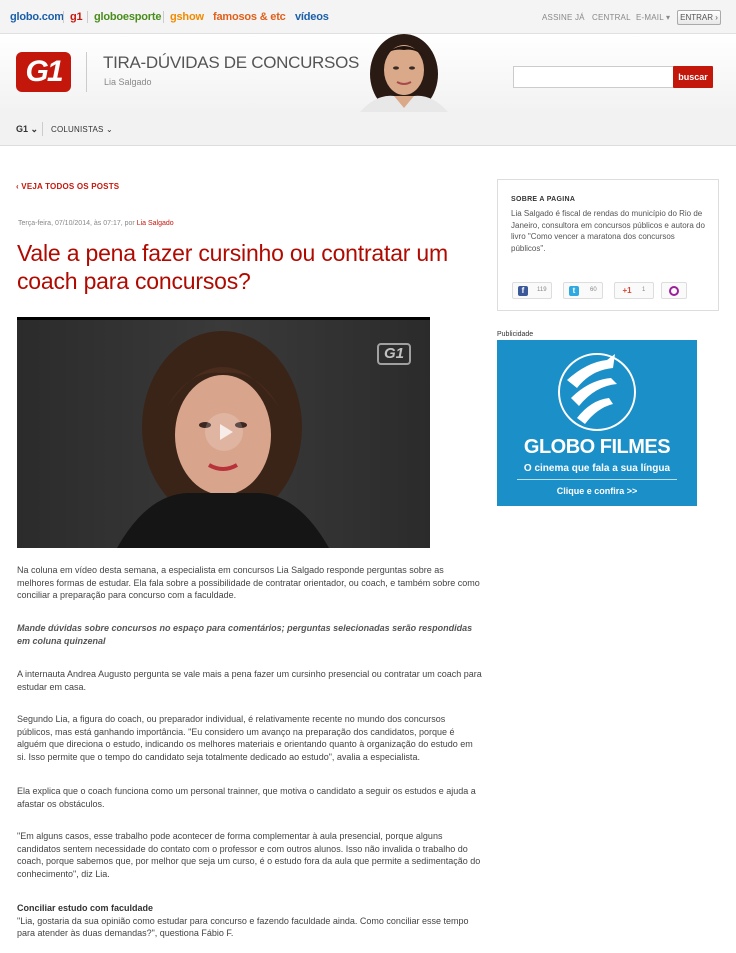  What do you see at coordinates (82, 129) in the screenshot?
I see `nav-colunistas-menu: COLUNISTAS ⌄` at bounding box center [82, 129].